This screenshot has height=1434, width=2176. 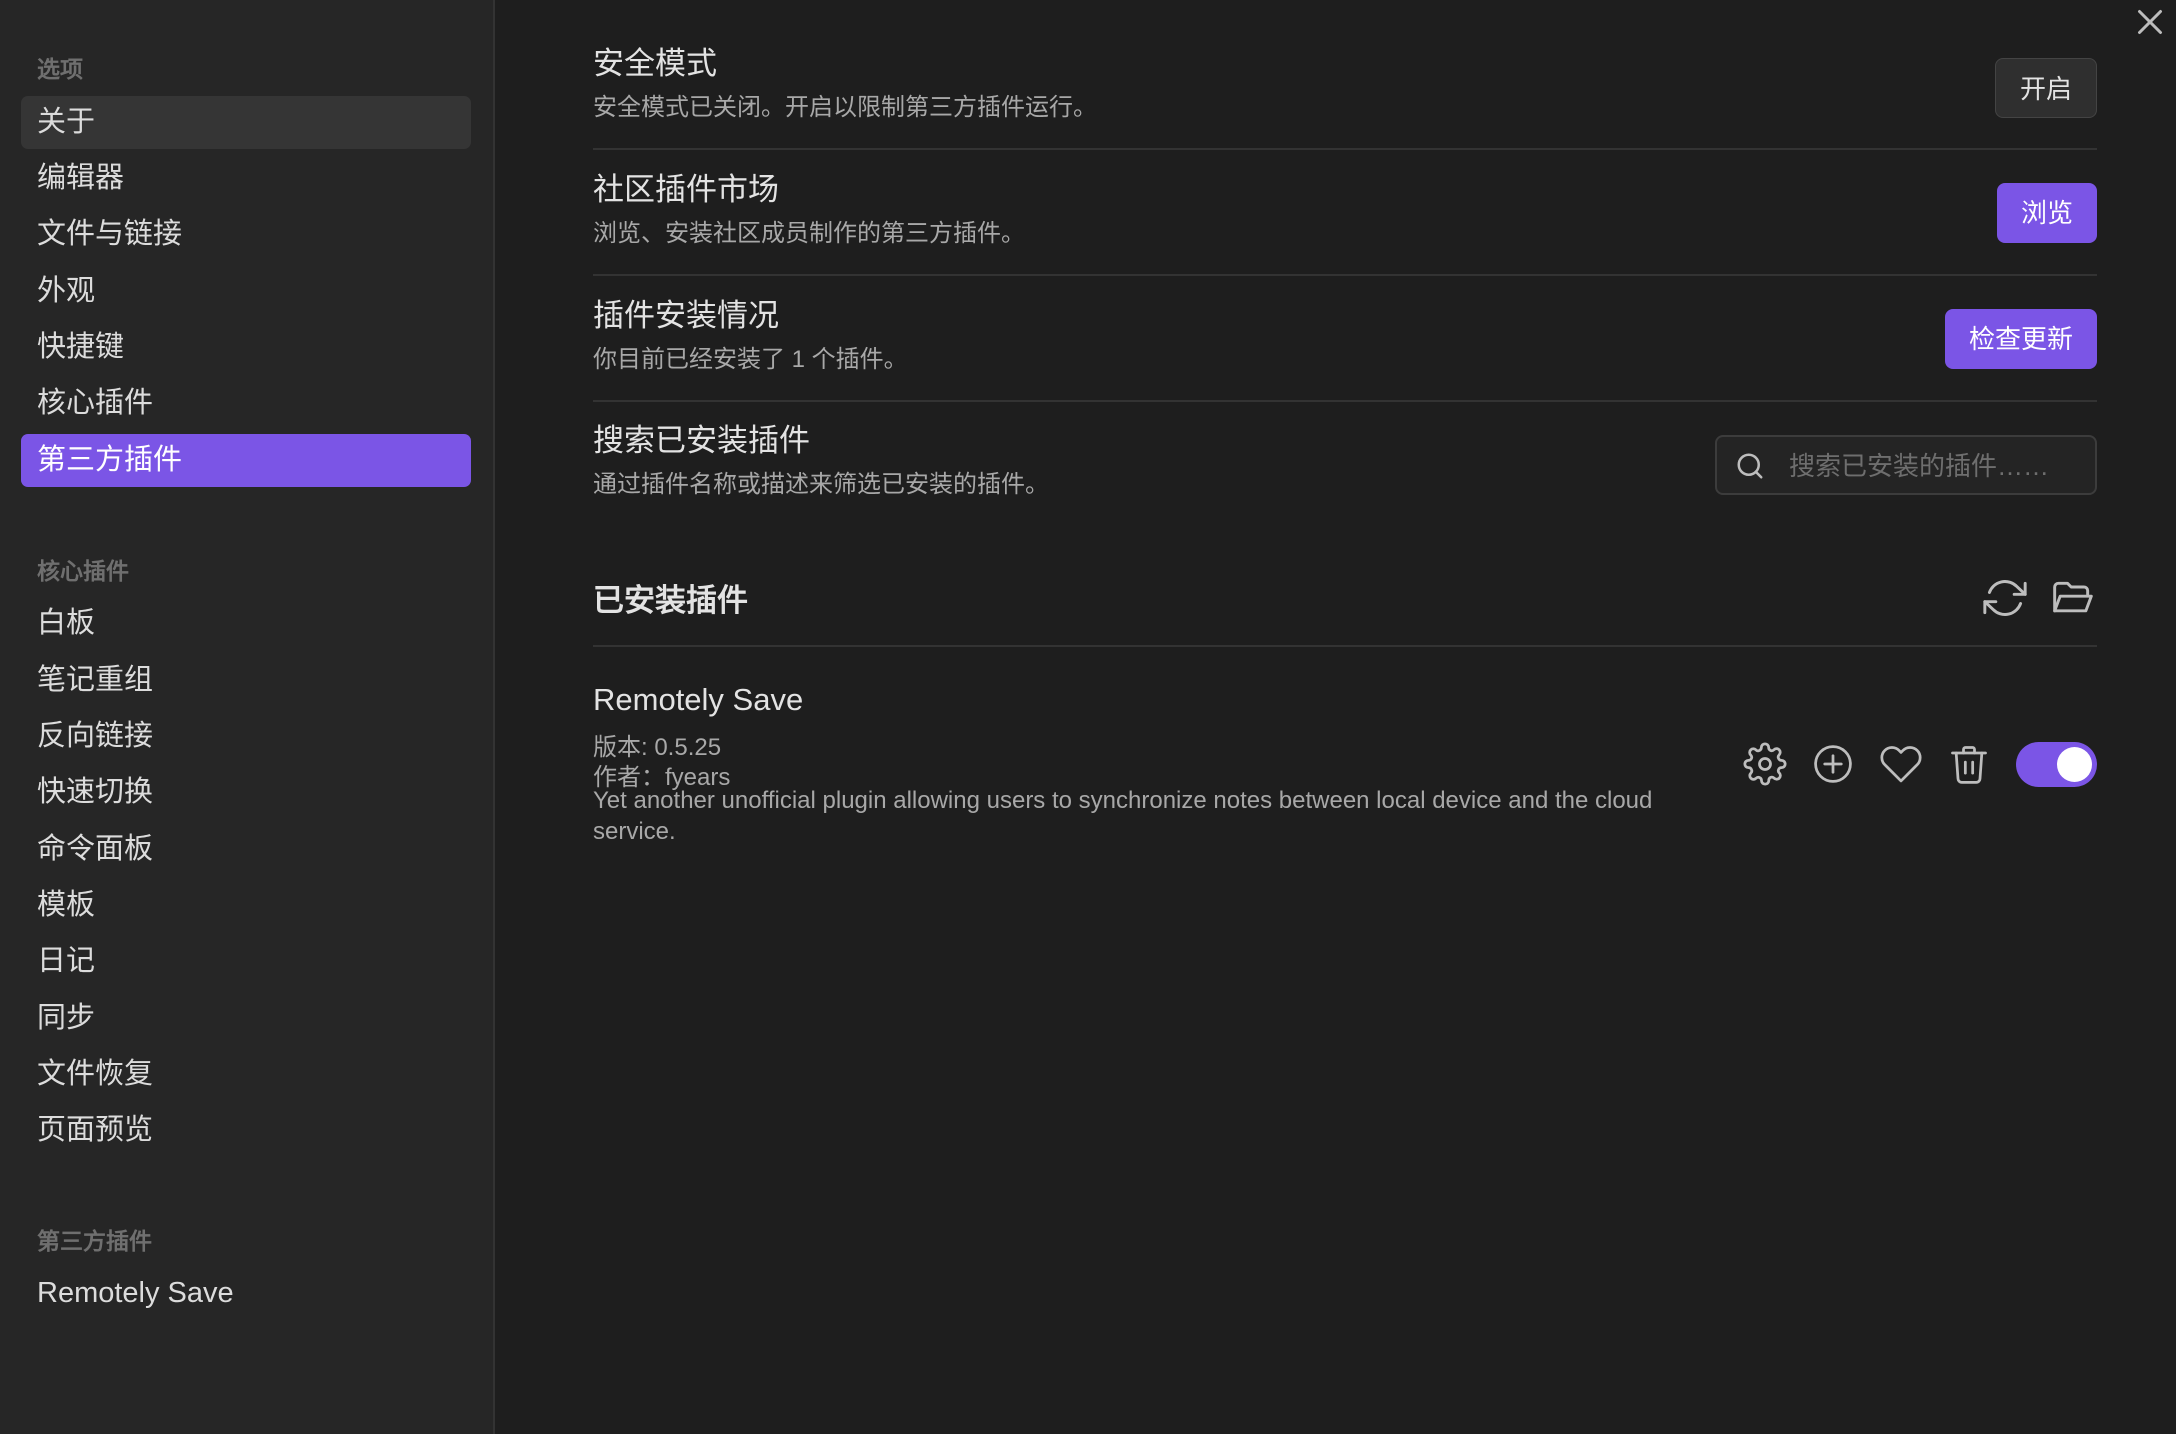 I want to click on setting-title: 安全模式, so click(x=655, y=63).